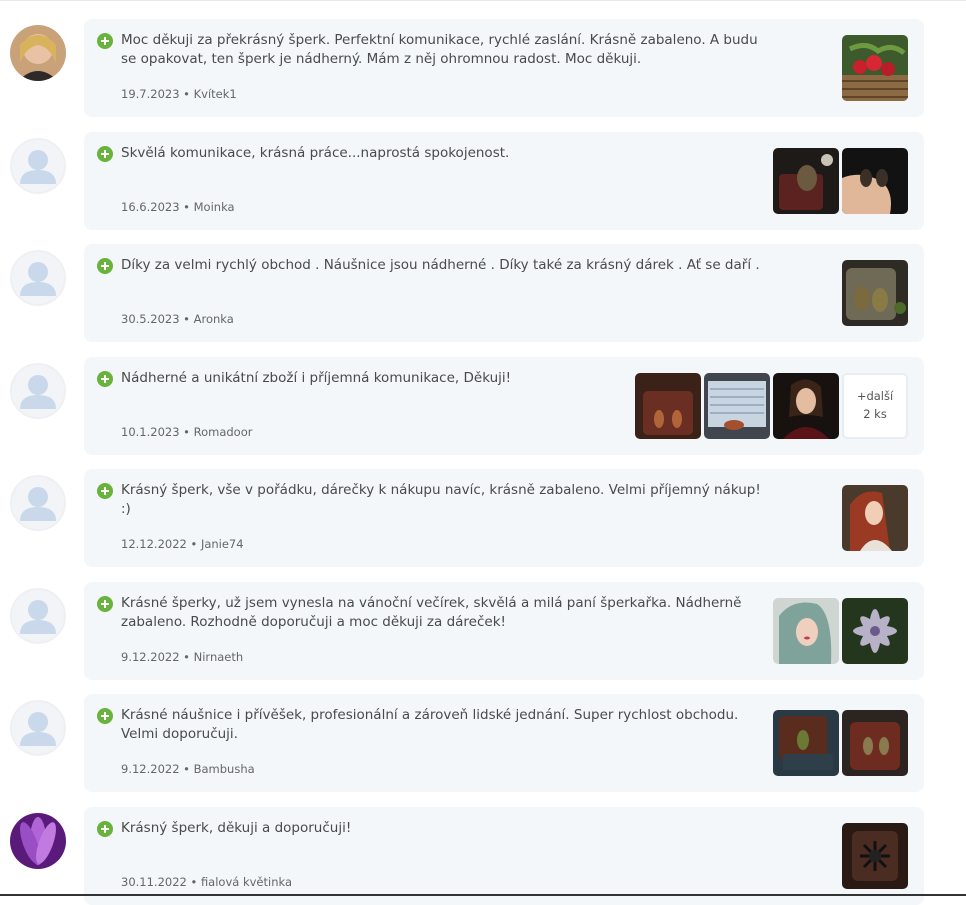 The image size is (966, 905). I want to click on top-divider, so click(483, 0).